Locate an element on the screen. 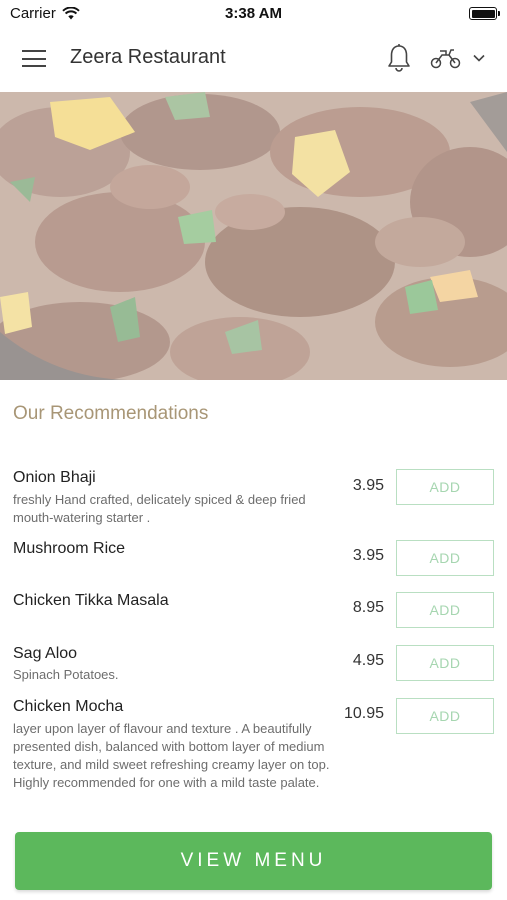  status-bar: Carrier 3:38 AM is located at coordinates (253, 14).